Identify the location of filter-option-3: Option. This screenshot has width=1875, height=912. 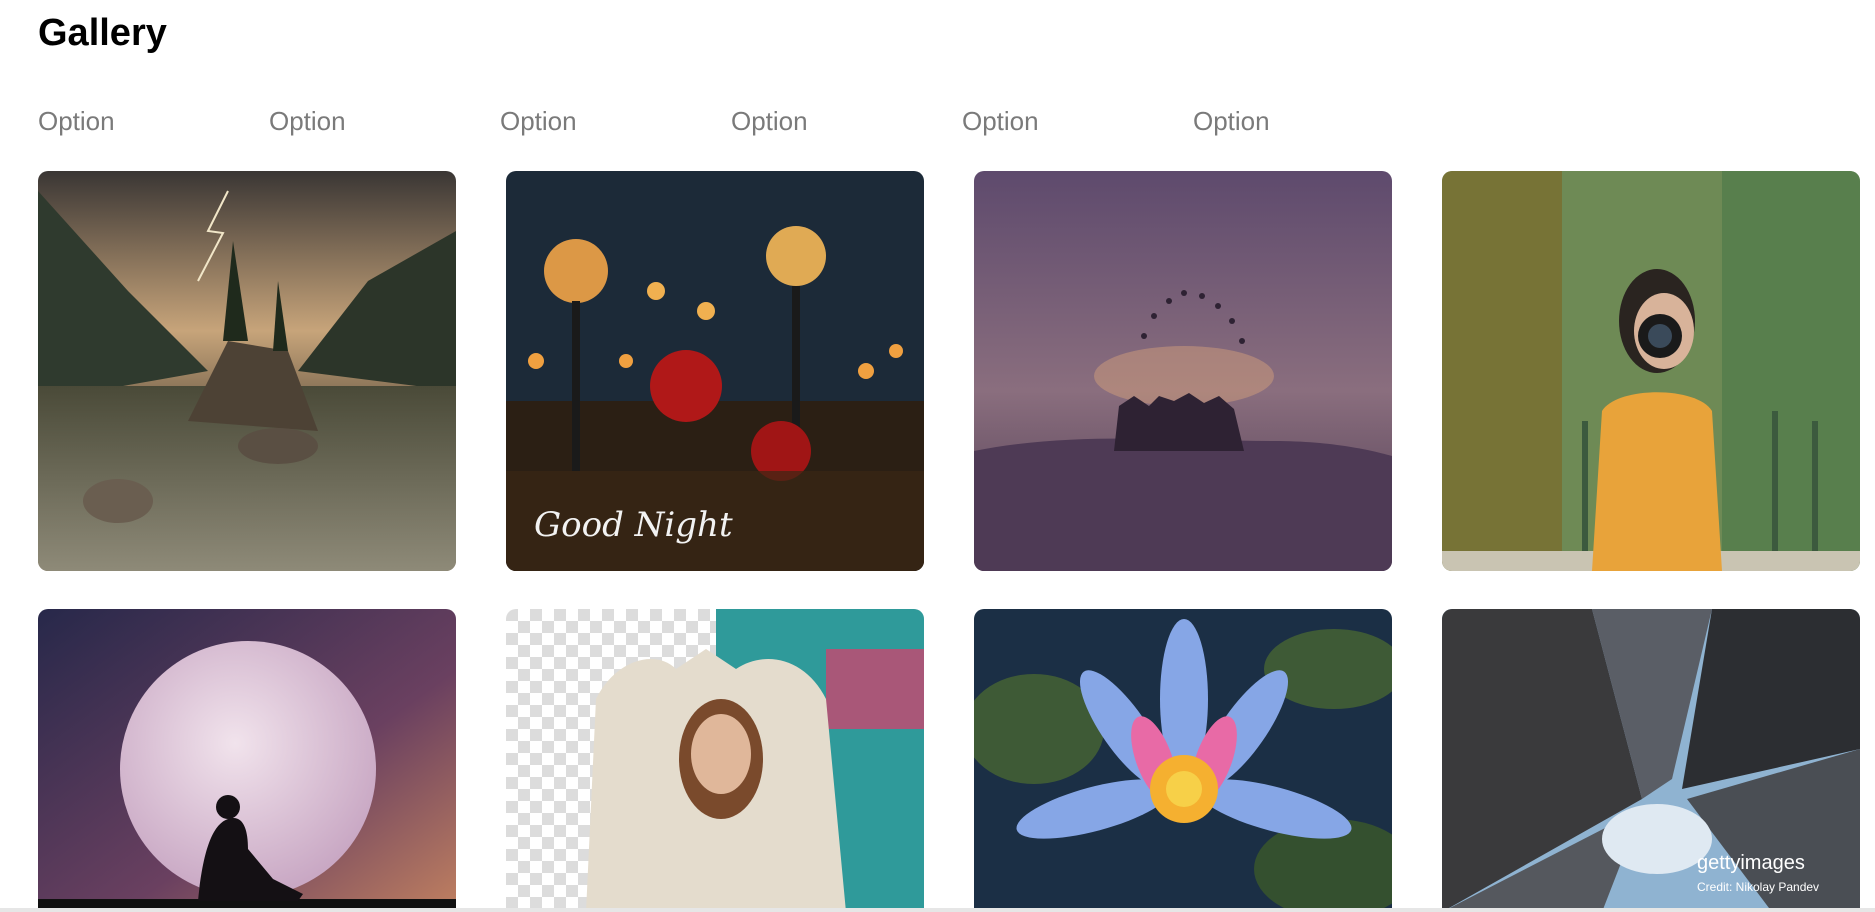
(615, 121).